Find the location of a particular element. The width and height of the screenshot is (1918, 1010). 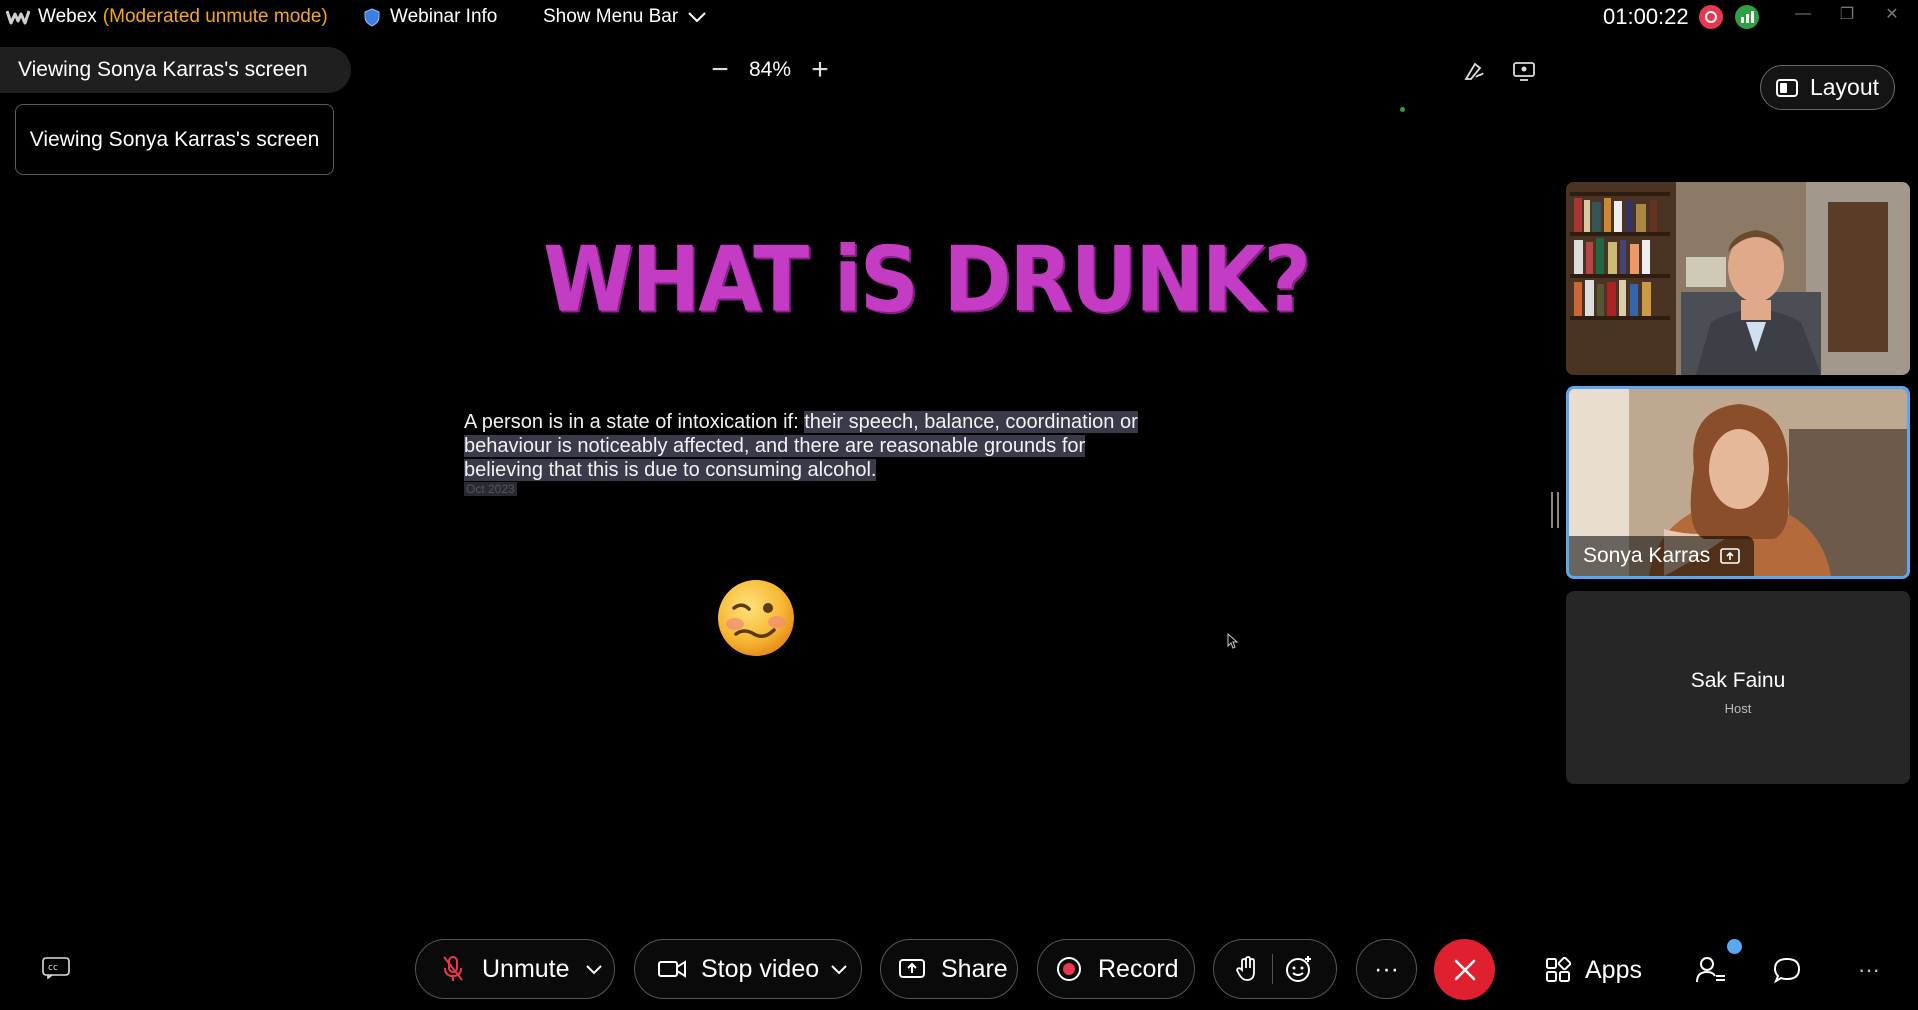

mouse-cursor-icon is located at coordinates (1233, 641).